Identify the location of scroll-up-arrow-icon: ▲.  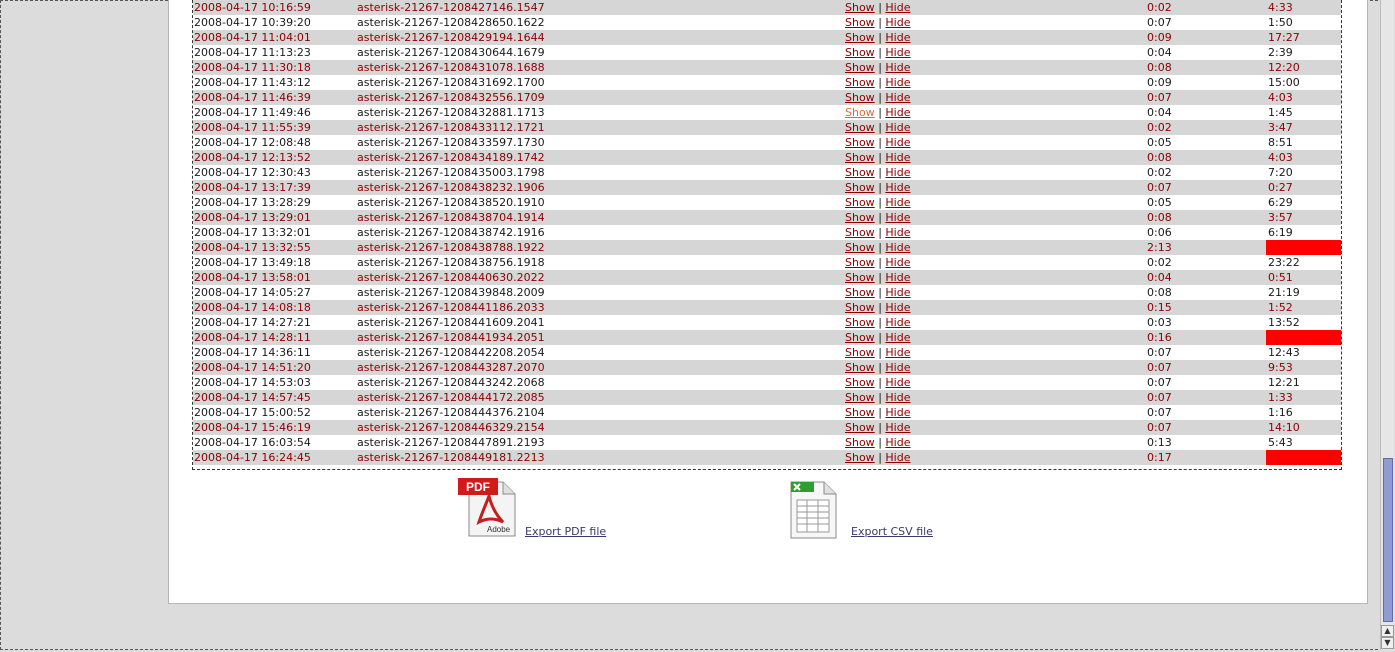
(1387, 631).